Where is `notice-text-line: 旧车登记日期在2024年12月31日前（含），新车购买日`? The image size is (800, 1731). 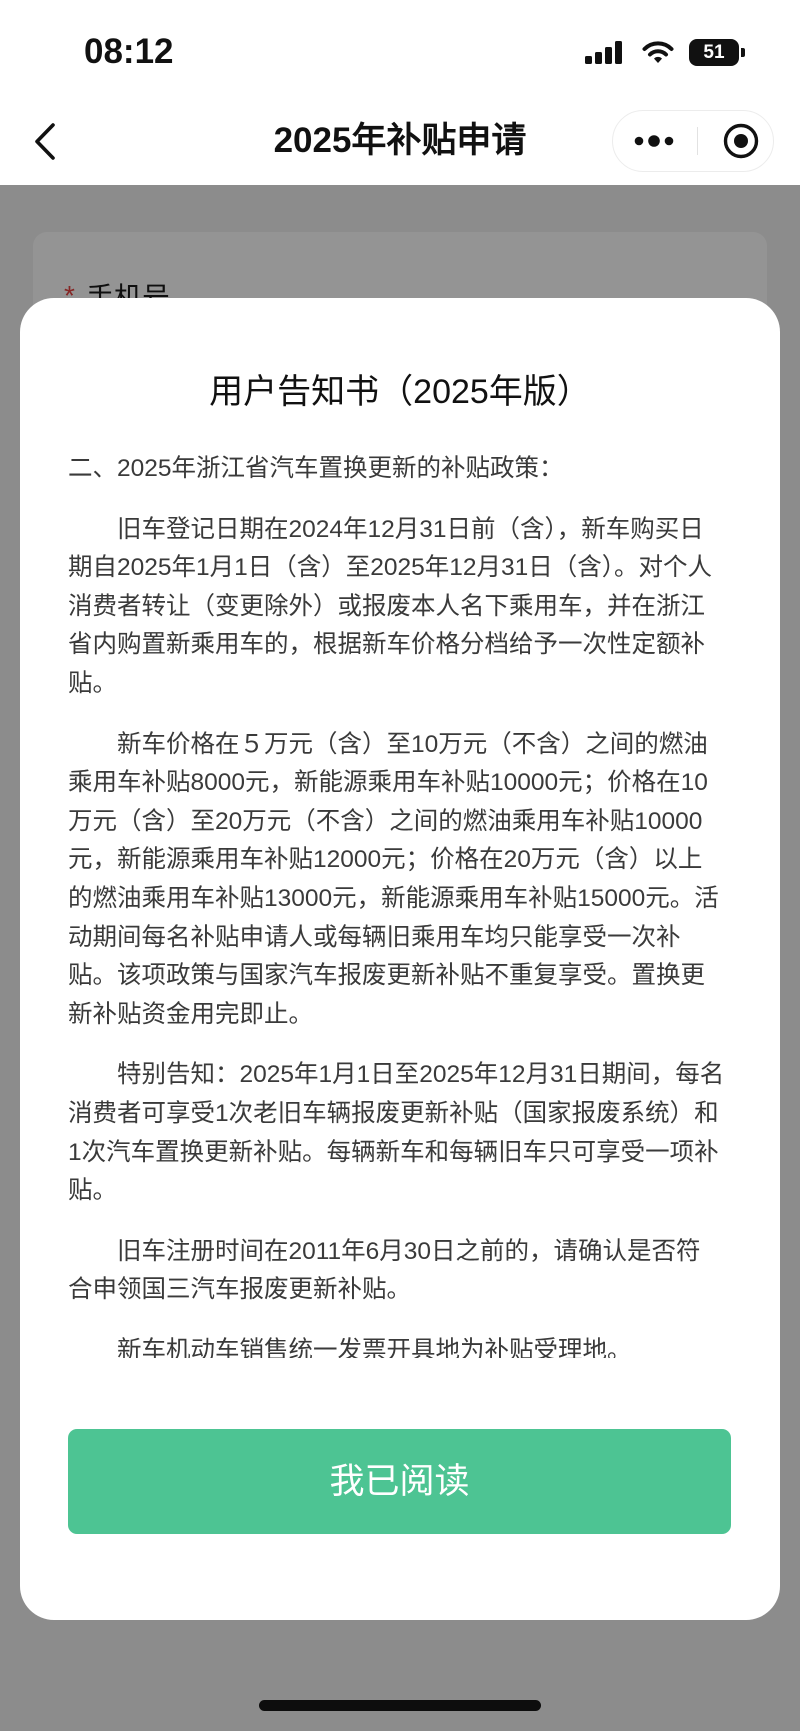
notice-text-line: 旧车登记日期在2024年12月31日前（含），新车购买日 is located at coordinates (410, 529).